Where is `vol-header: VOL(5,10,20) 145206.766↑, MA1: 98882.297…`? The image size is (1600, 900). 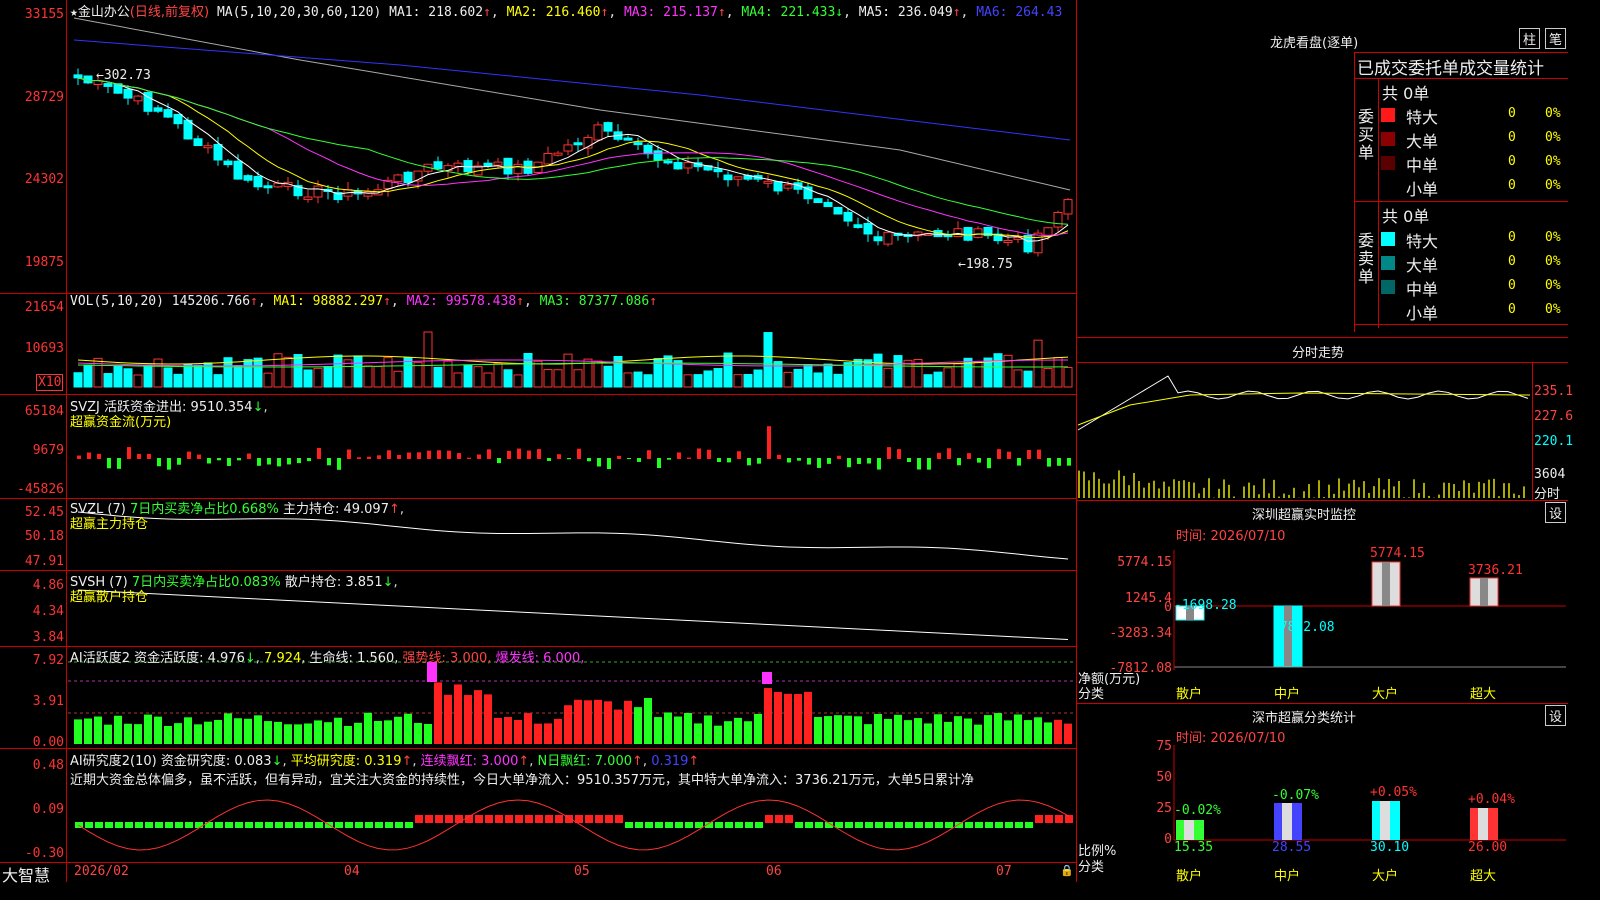 vol-header: VOL(5,10,20) 145206.766↑, MA1: 98882.297… is located at coordinates (364, 301).